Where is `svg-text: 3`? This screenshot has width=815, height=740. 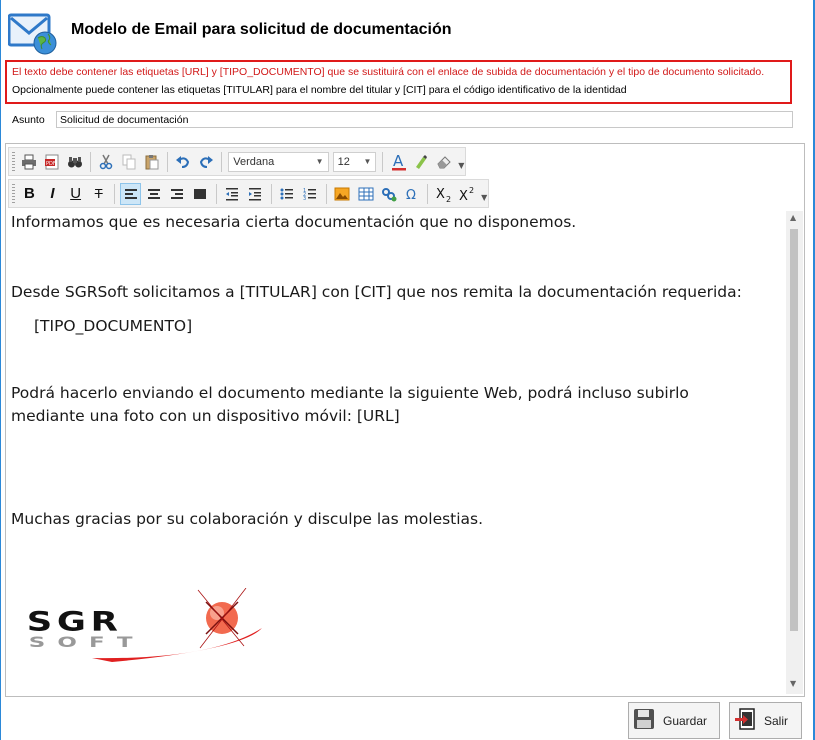 svg-text: 3 is located at coordinates (304, 198).